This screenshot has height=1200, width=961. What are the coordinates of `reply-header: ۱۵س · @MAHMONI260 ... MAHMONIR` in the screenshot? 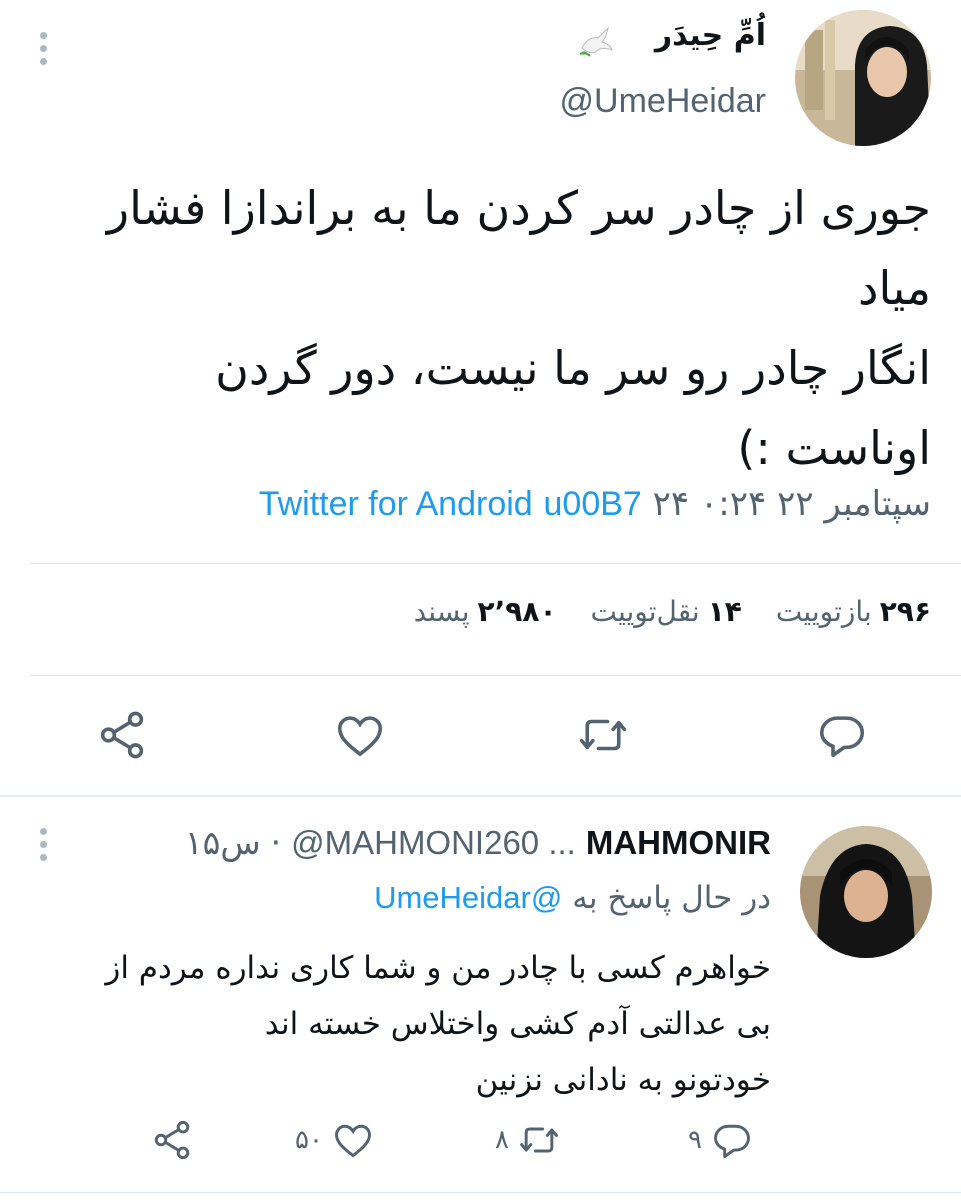 It's located at (478, 842).